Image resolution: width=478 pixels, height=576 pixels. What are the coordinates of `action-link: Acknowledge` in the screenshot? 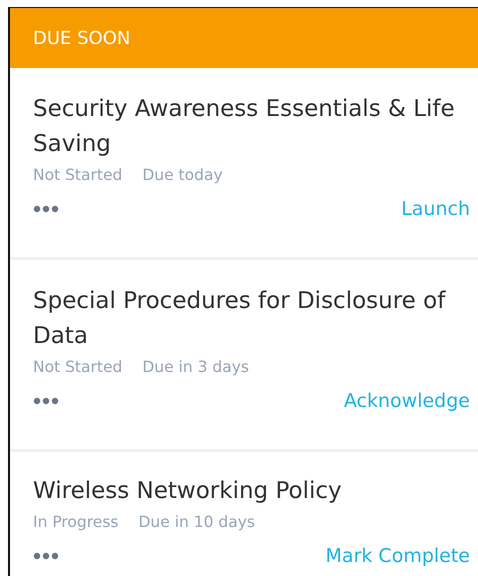 It's located at (407, 401).